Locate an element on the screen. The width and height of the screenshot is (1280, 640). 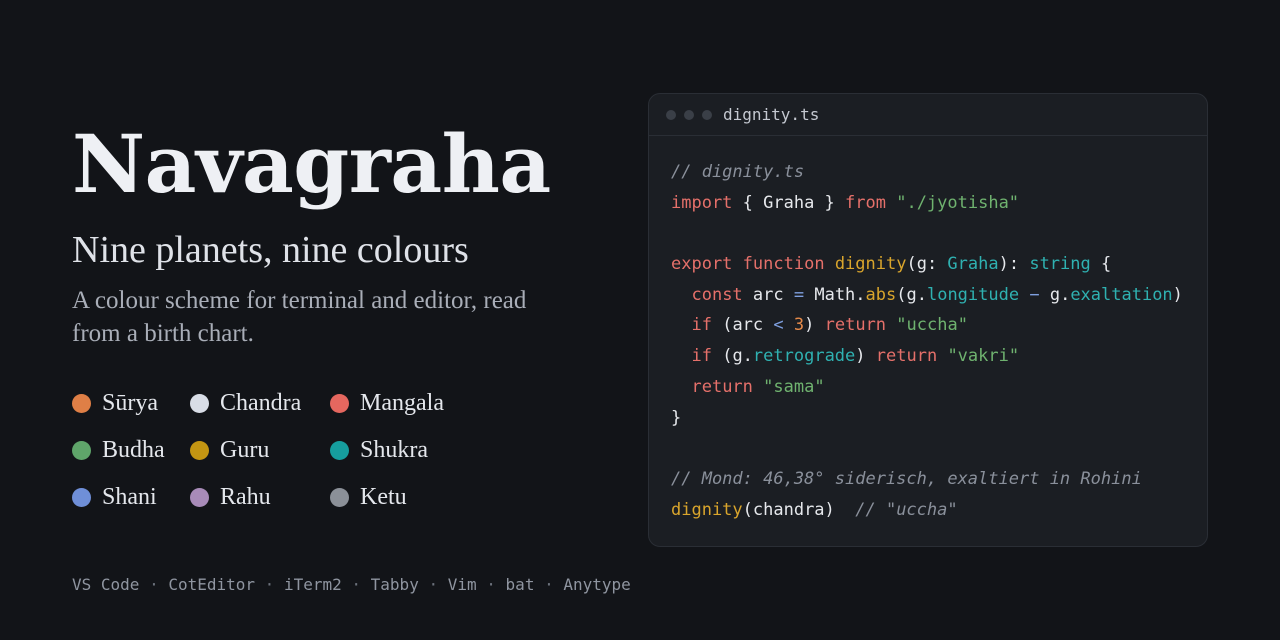
code-token: (chandra) is located at coordinates (799, 509).